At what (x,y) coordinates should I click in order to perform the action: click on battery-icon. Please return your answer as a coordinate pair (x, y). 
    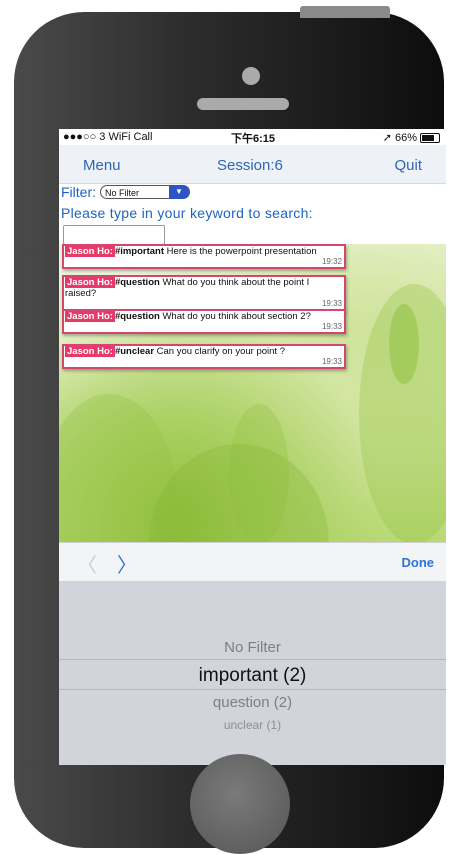
    Looking at the image, I should click on (430, 137).